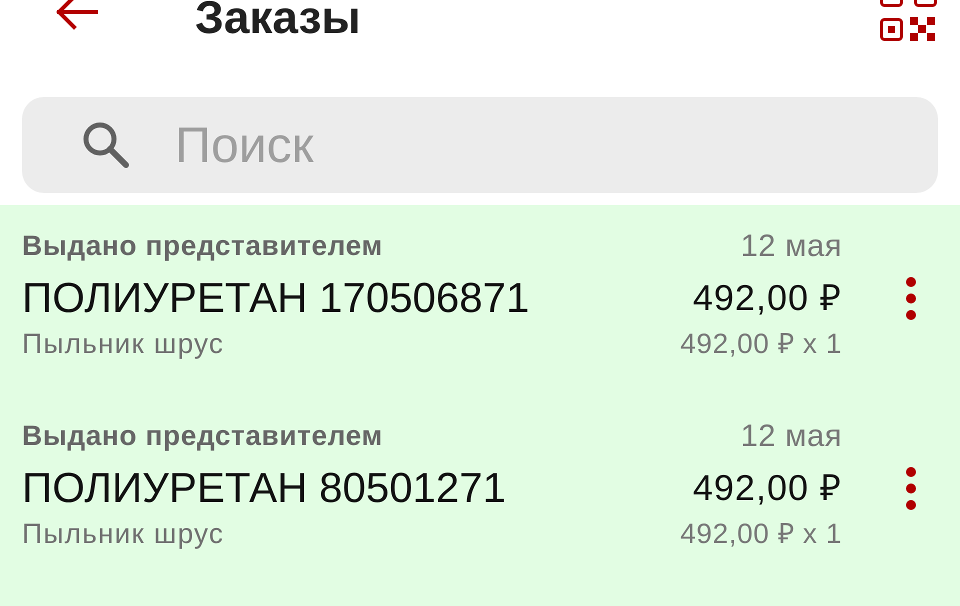 The height and width of the screenshot is (606, 960). Describe the element at coordinates (278, 17) in the screenshot. I see `screen-title: Заказы` at that location.